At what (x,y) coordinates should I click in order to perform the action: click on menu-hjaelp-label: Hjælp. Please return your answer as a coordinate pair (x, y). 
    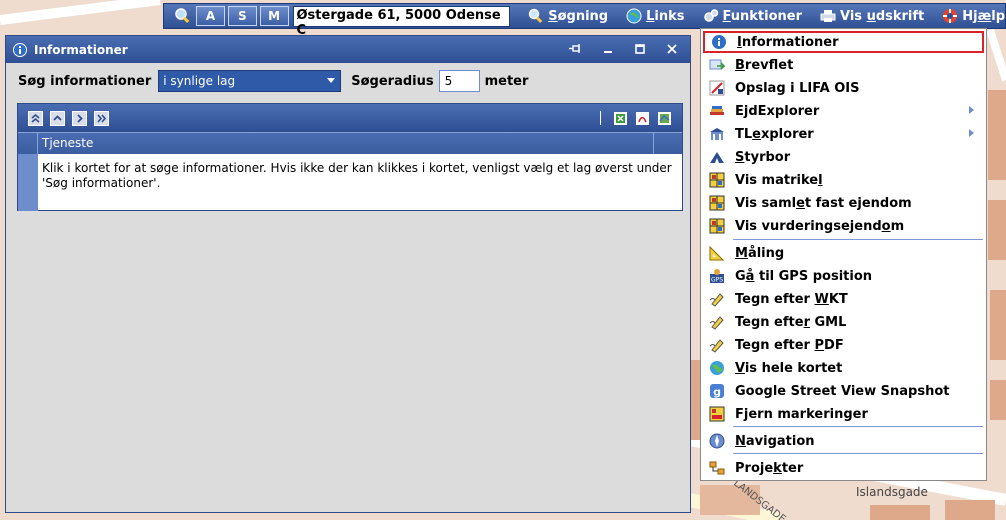
    Looking at the image, I should click on (983, 16).